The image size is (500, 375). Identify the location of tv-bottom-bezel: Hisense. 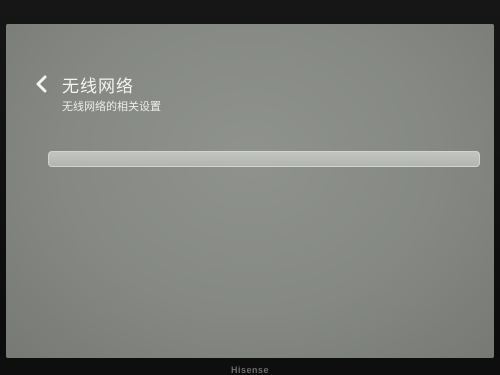
(250, 366).